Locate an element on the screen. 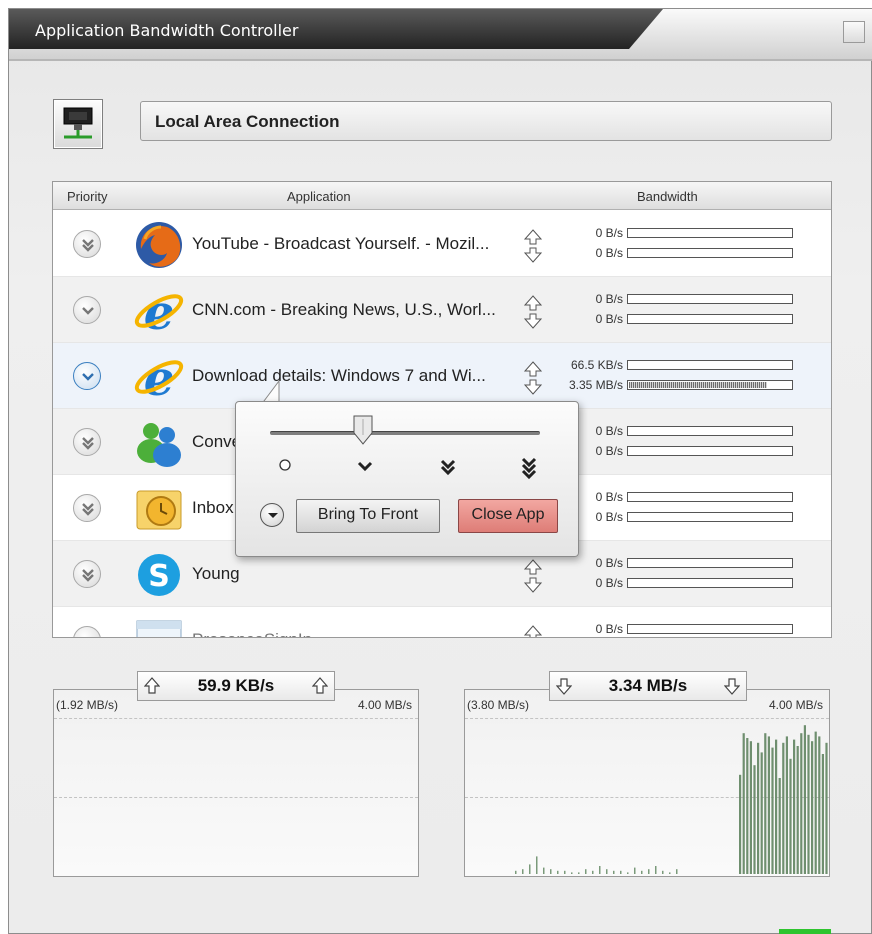 The width and height of the screenshot is (872, 934). close-app-button: Close App is located at coordinates (508, 516).